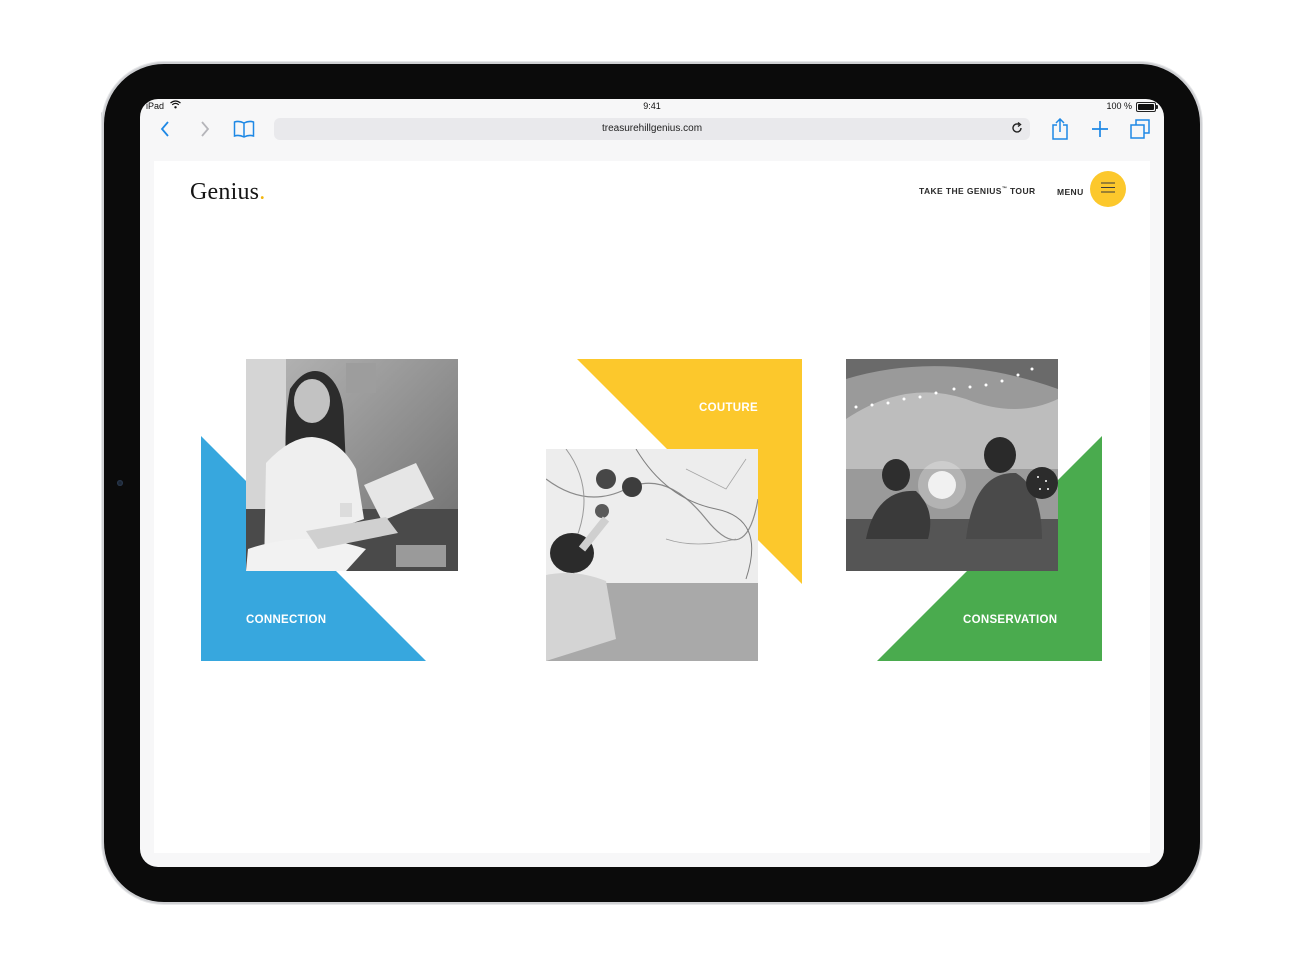 Image resolution: width=1304 pixels, height=965 pixels. Describe the element at coordinates (1100, 129) in the screenshot. I see `add-tab-icon` at that location.